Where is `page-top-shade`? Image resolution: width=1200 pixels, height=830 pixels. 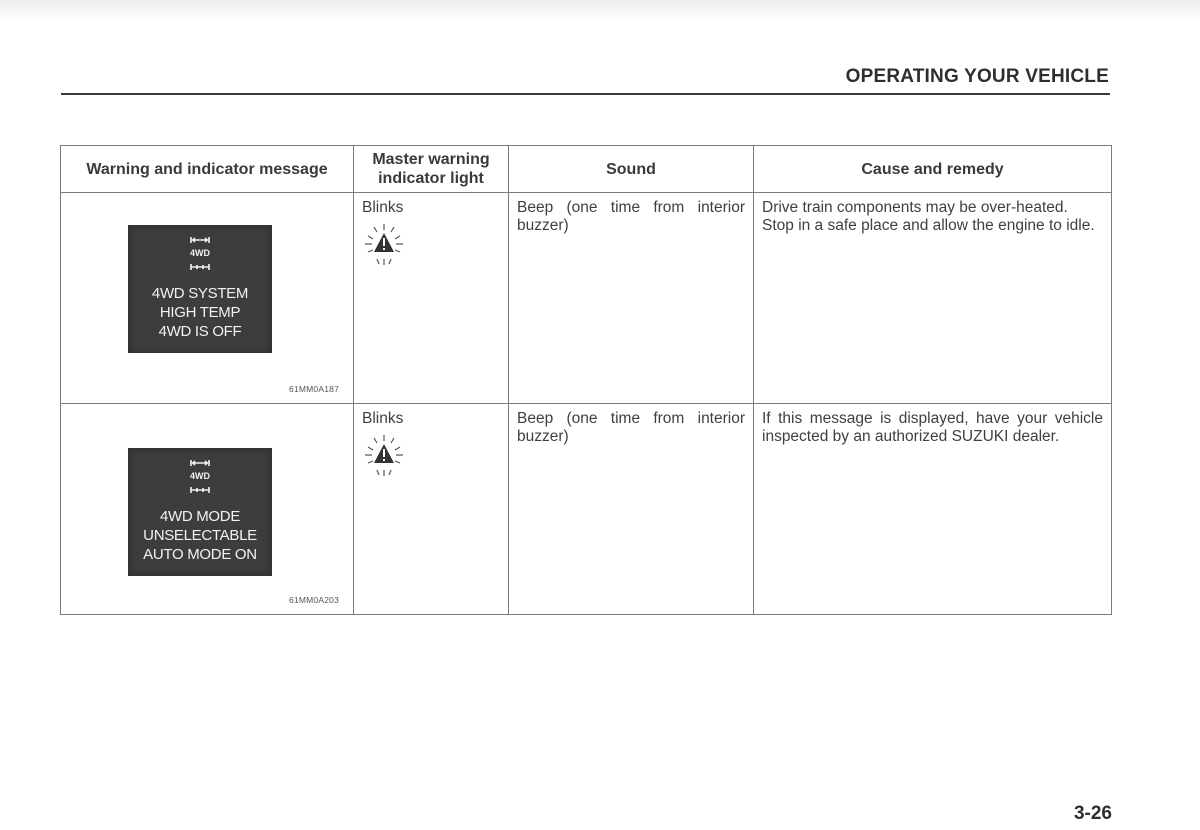
page-top-shade is located at coordinates (600, 10).